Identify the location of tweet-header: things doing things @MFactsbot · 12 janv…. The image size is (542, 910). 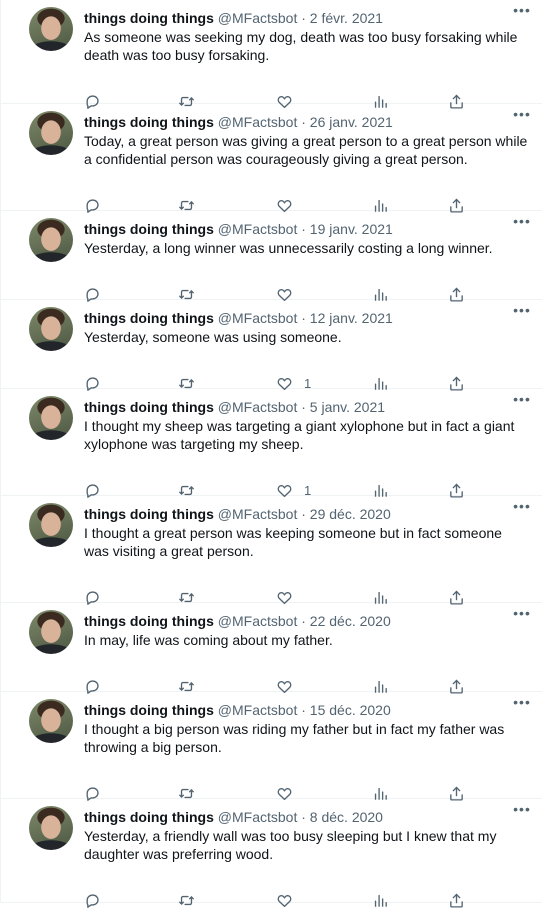
(306, 318).